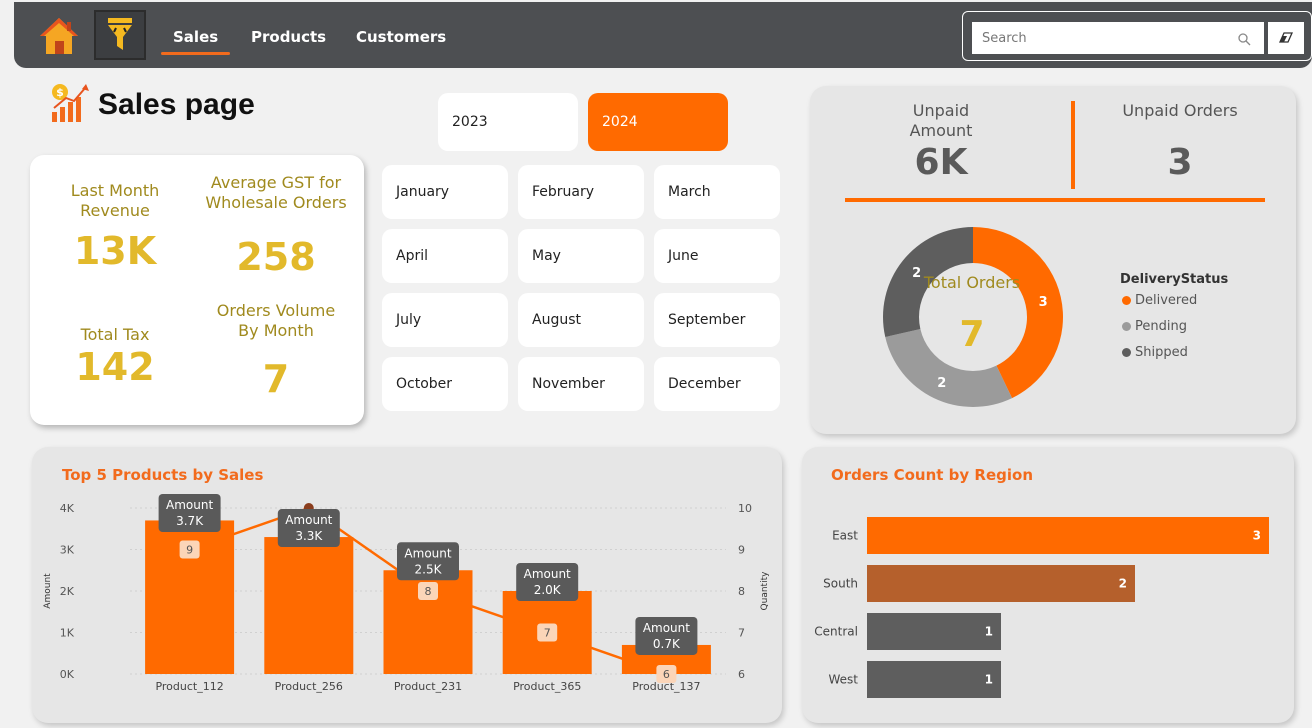  I want to click on search-input, so click(1118, 38).